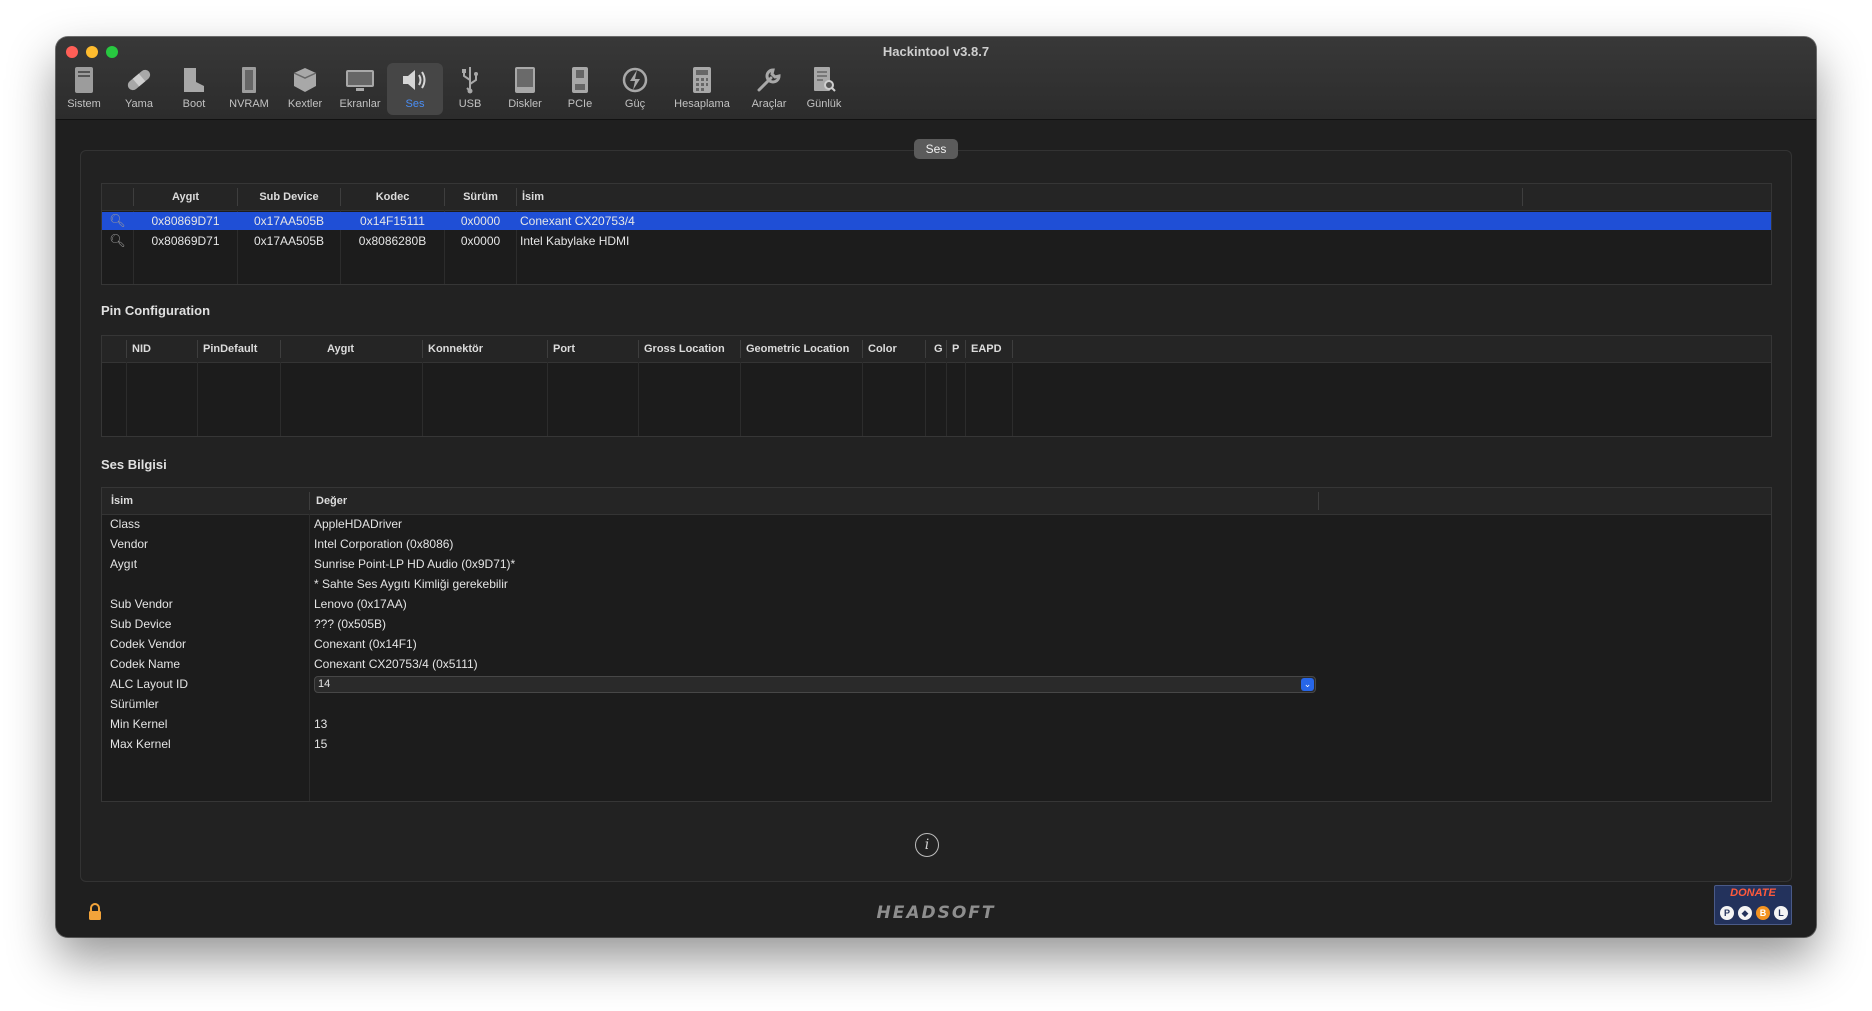 Image resolution: width=1872 pixels, height=1011 pixels. What do you see at coordinates (194, 104) in the screenshot?
I see `toolbar-label: Boot` at bounding box center [194, 104].